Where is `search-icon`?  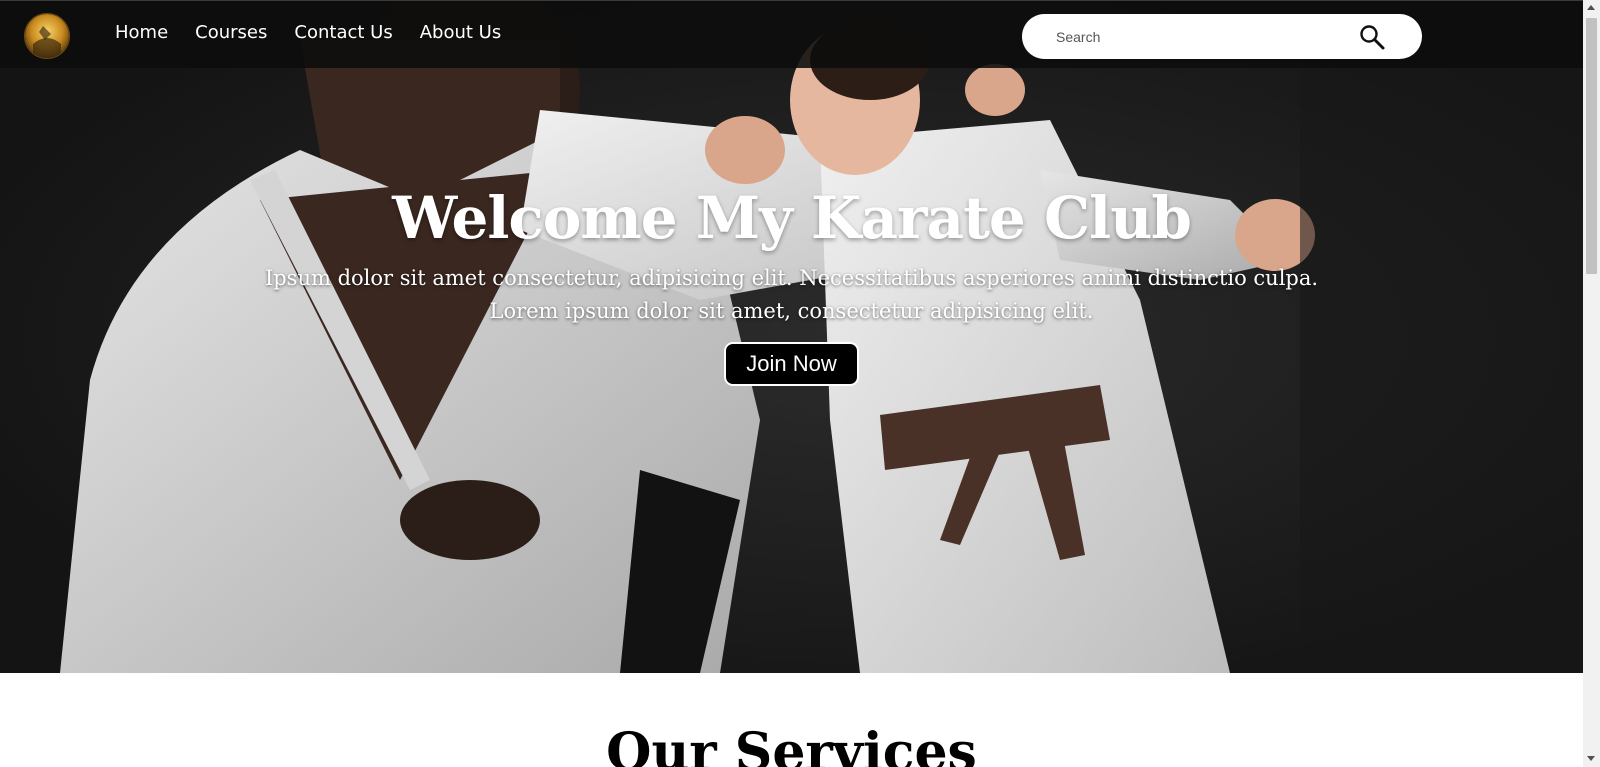 search-icon is located at coordinates (1372, 37).